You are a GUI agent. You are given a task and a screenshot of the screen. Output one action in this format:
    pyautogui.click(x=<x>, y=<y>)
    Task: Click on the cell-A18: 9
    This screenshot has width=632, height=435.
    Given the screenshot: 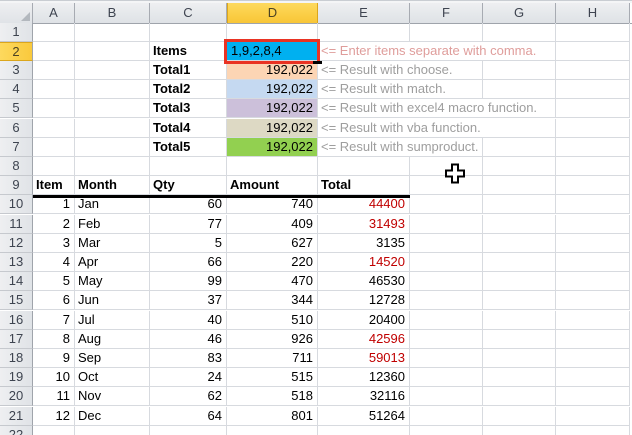 What is the action you would take?
    pyautogui.click(x=54, y=358)
    